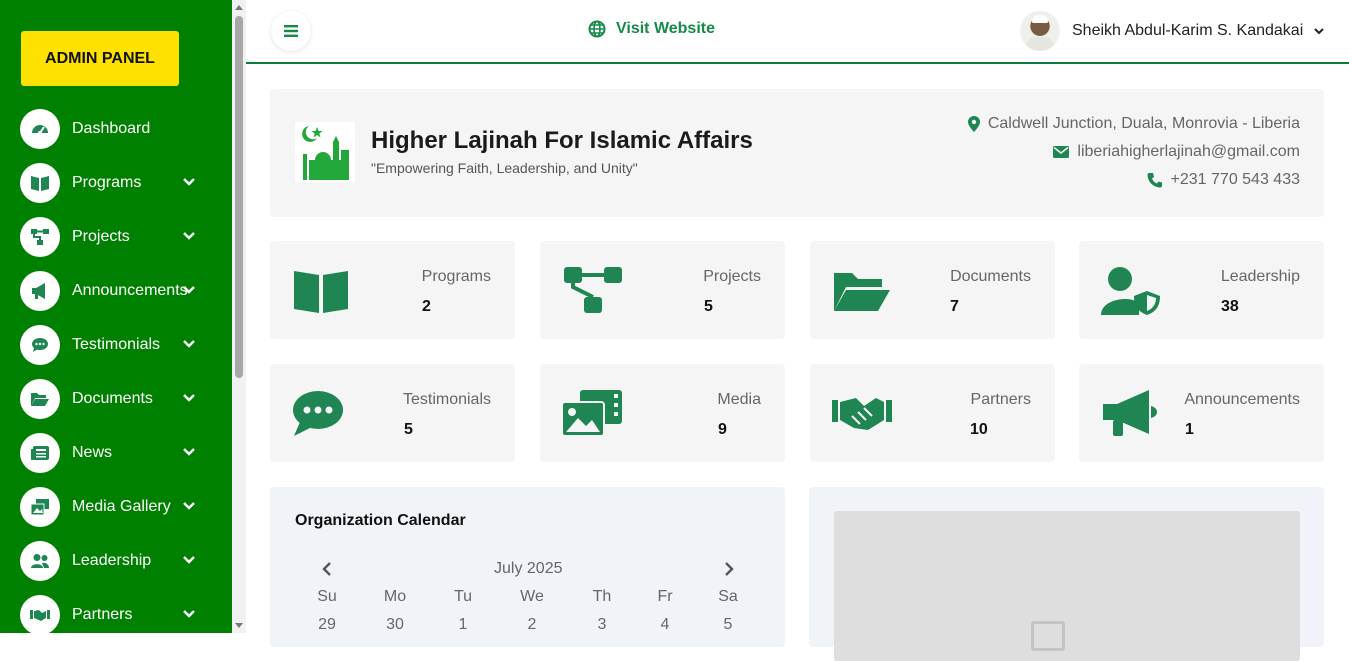 The image size is (1349, 661). Describe the element at coordinates (40, 507) in the screenshot. I see `photo-film-icon` at that location.